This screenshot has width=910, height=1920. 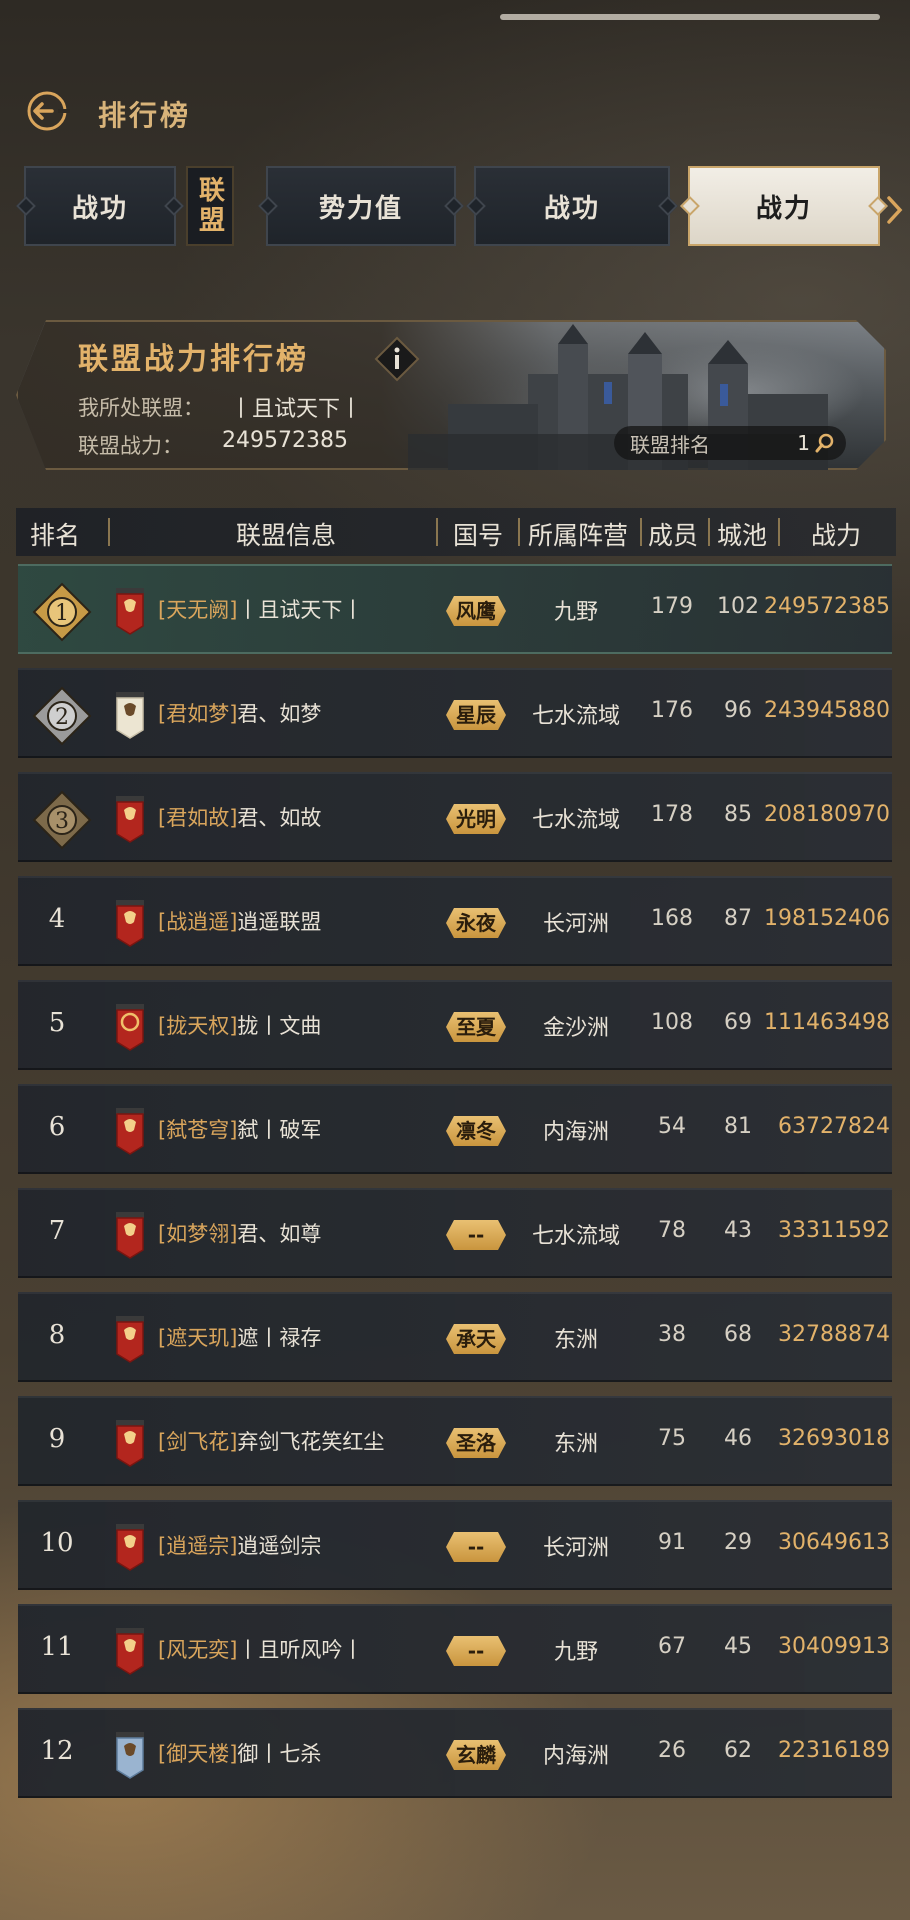 I want to click on tab-alliance-merit: 战功, so click(x=572, y=206).